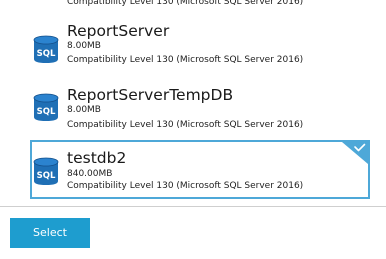 The width and height of the screenshot is (386, 259). I want to click on database-name: ReportServer, so click(118, 31).